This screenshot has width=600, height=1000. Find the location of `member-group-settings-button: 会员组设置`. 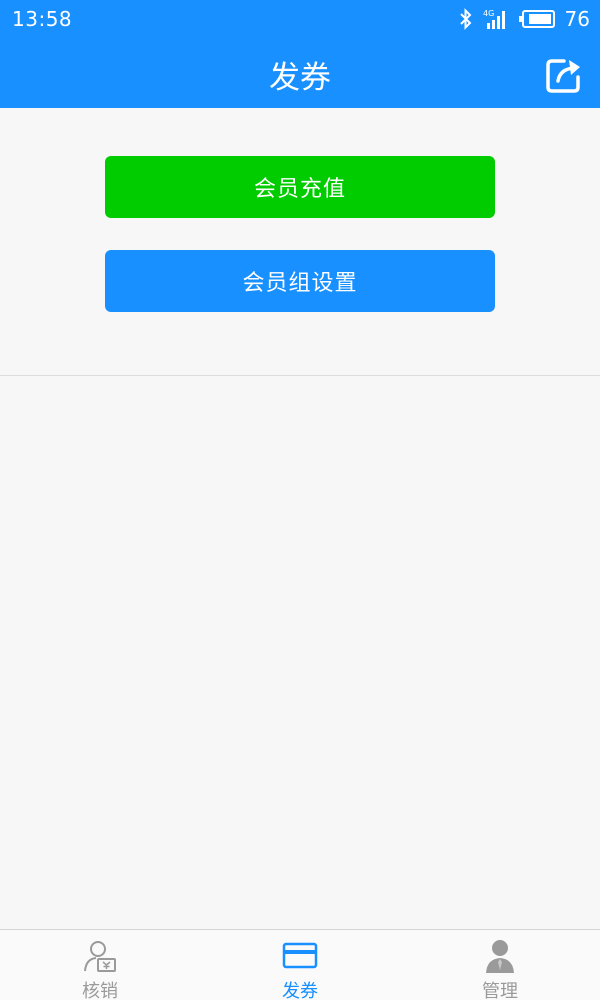

member-group-settings-button: 会员组设置 is located at coordinates (300, 281).